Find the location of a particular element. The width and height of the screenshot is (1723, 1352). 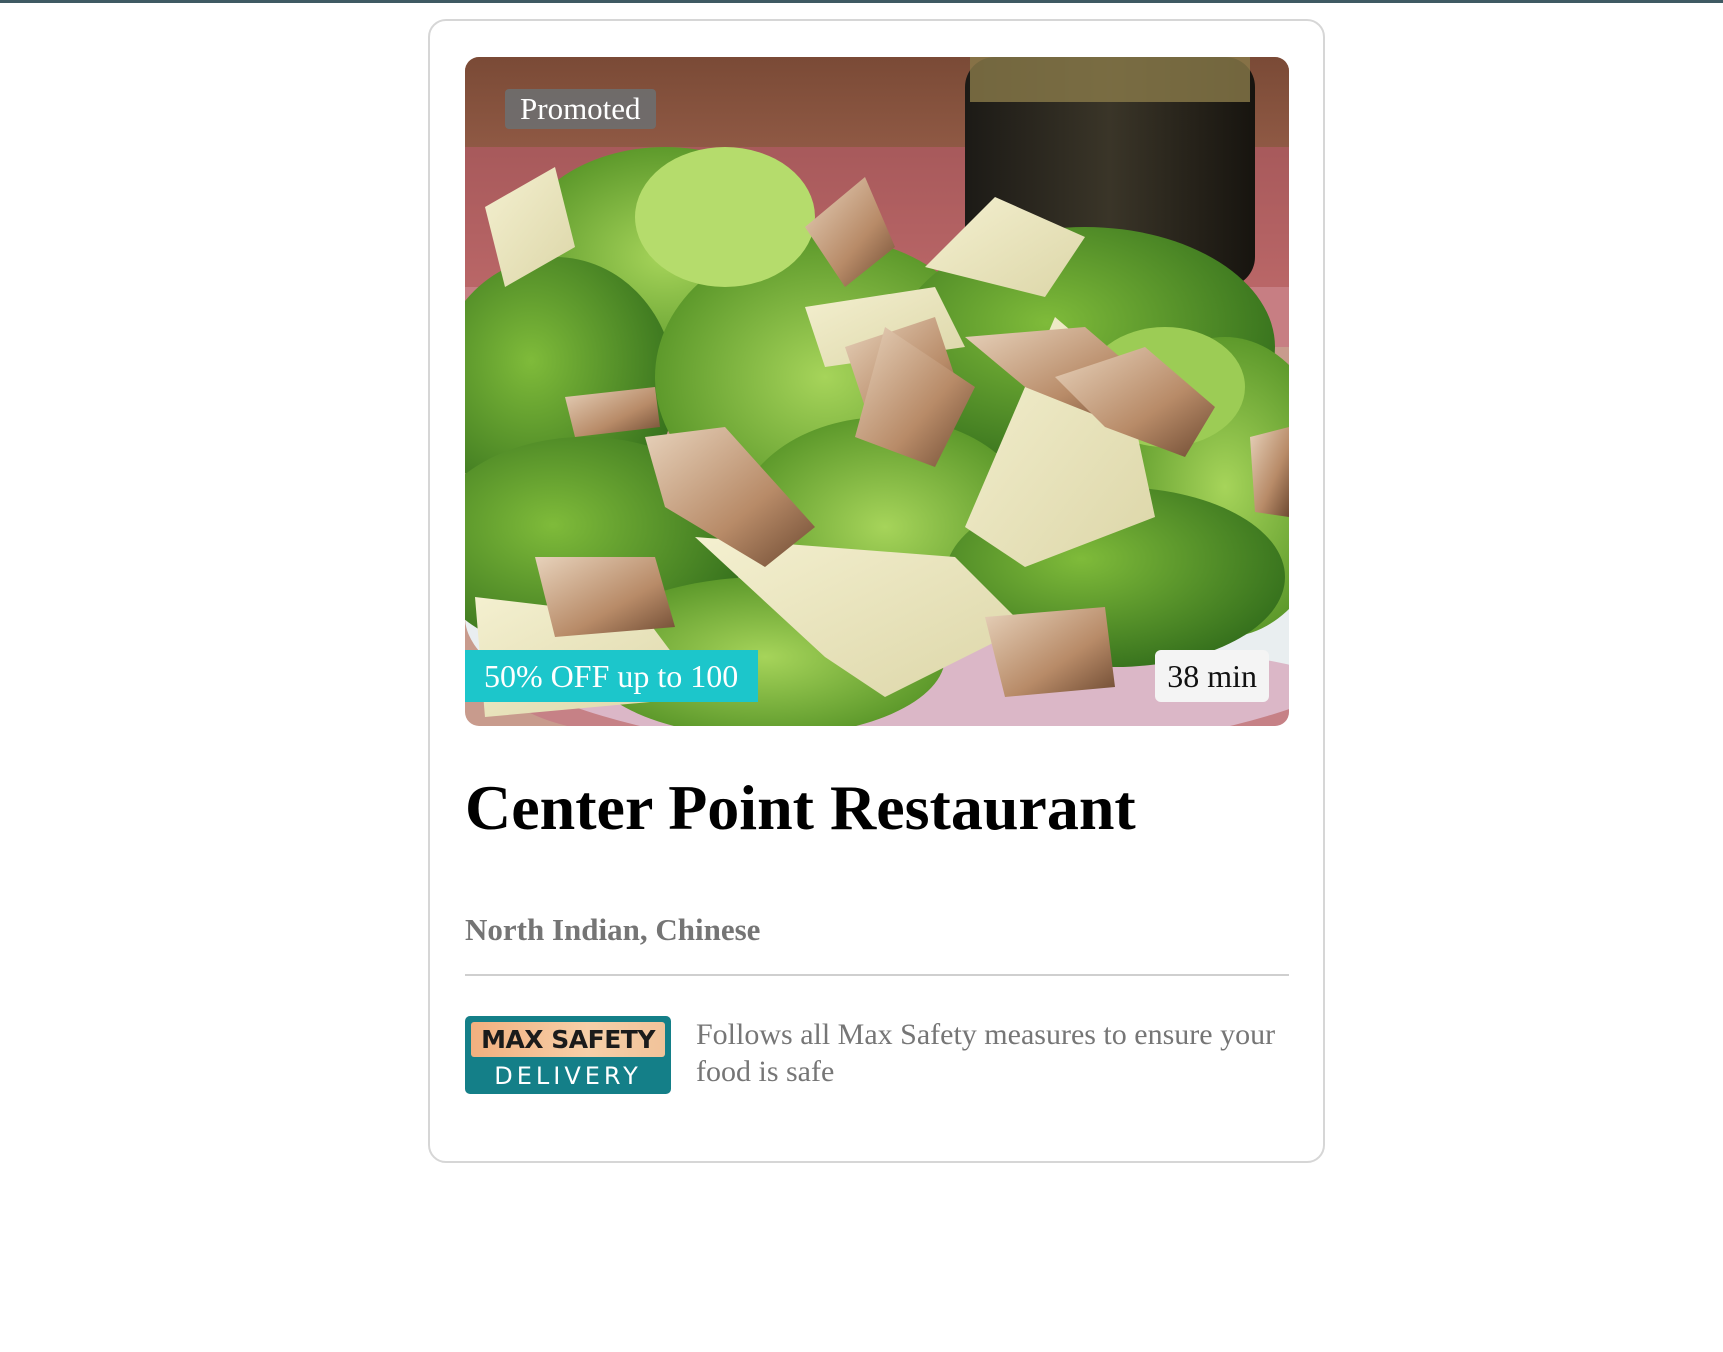

delivery-time-badge: 38 min is located at coordinates (1212, 676).